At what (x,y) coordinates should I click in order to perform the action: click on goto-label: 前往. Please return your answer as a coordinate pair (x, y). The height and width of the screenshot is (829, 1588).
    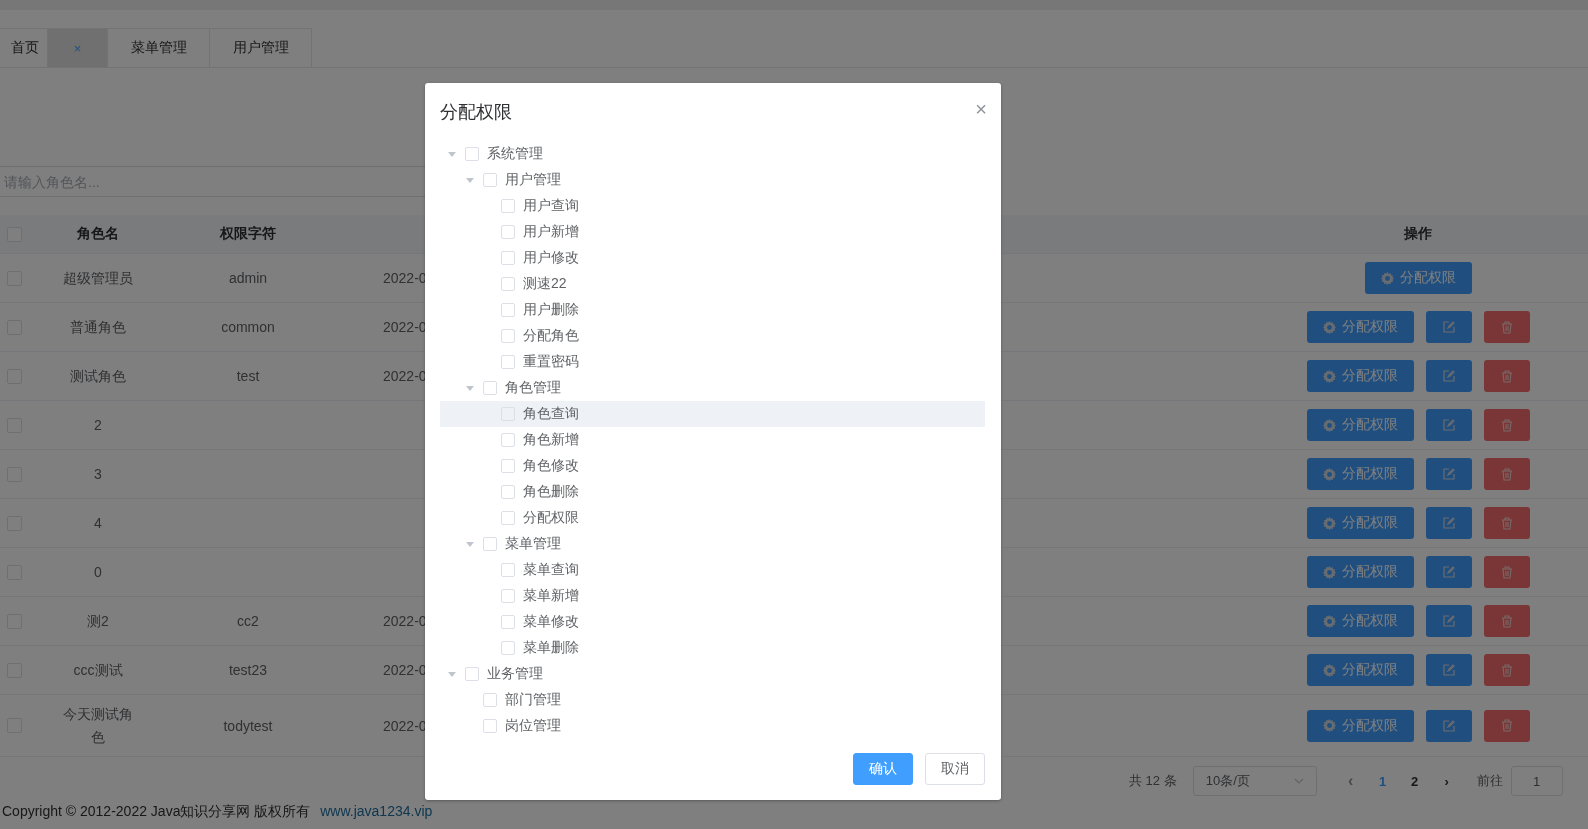
    Looking at the image, I should click on (1489, 781).